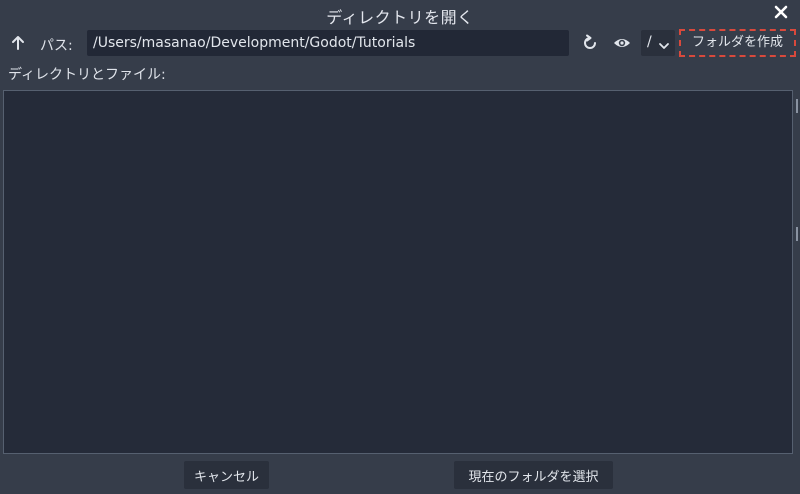 The height and width of the screenshot is (494, 800). Describe the element at coordinates (622, 43) in the screenshot. I see `eye-icon` at that location.